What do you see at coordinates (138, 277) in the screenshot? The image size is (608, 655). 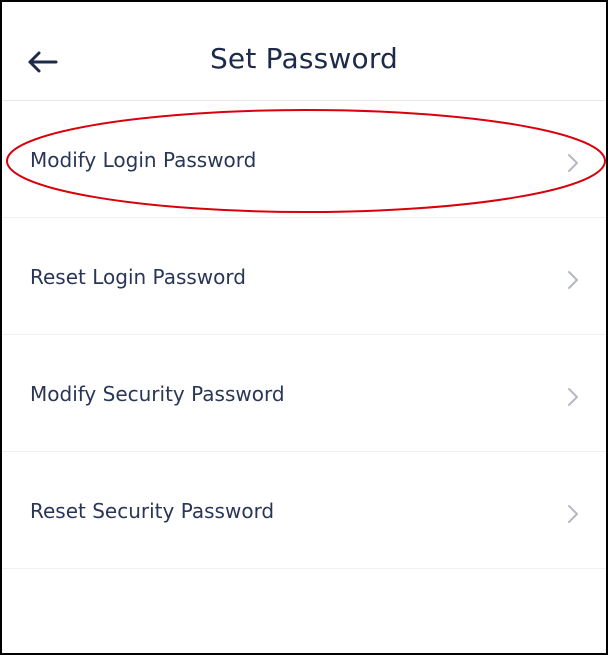 I see `menu-item-label: Reset Login Password` at bounding box center [138, 277].